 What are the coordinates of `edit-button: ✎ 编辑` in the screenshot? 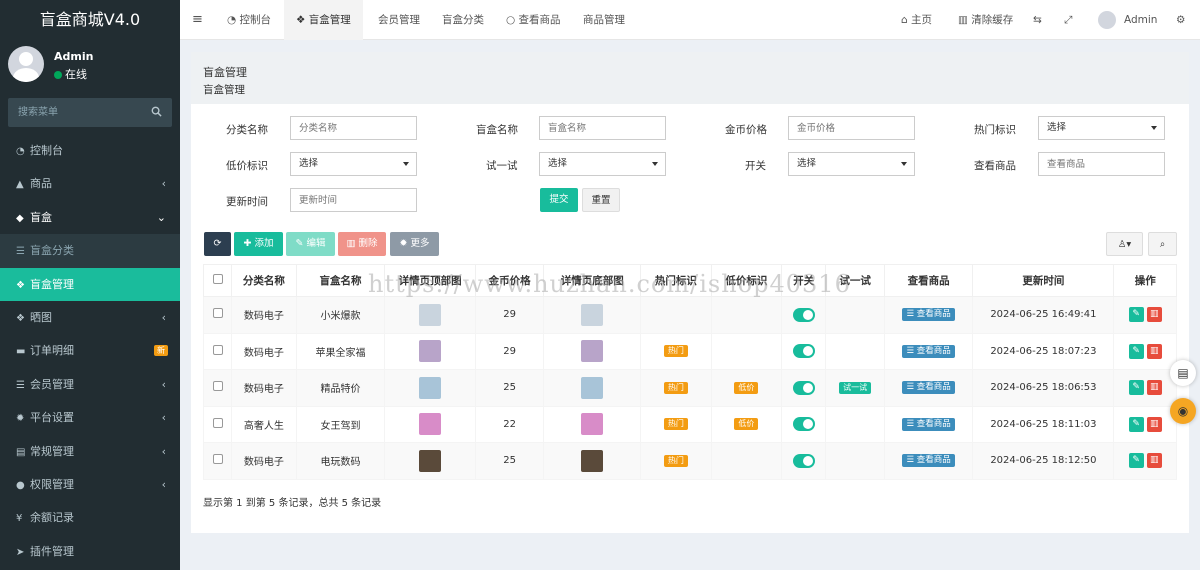 It's located at (310, 244).